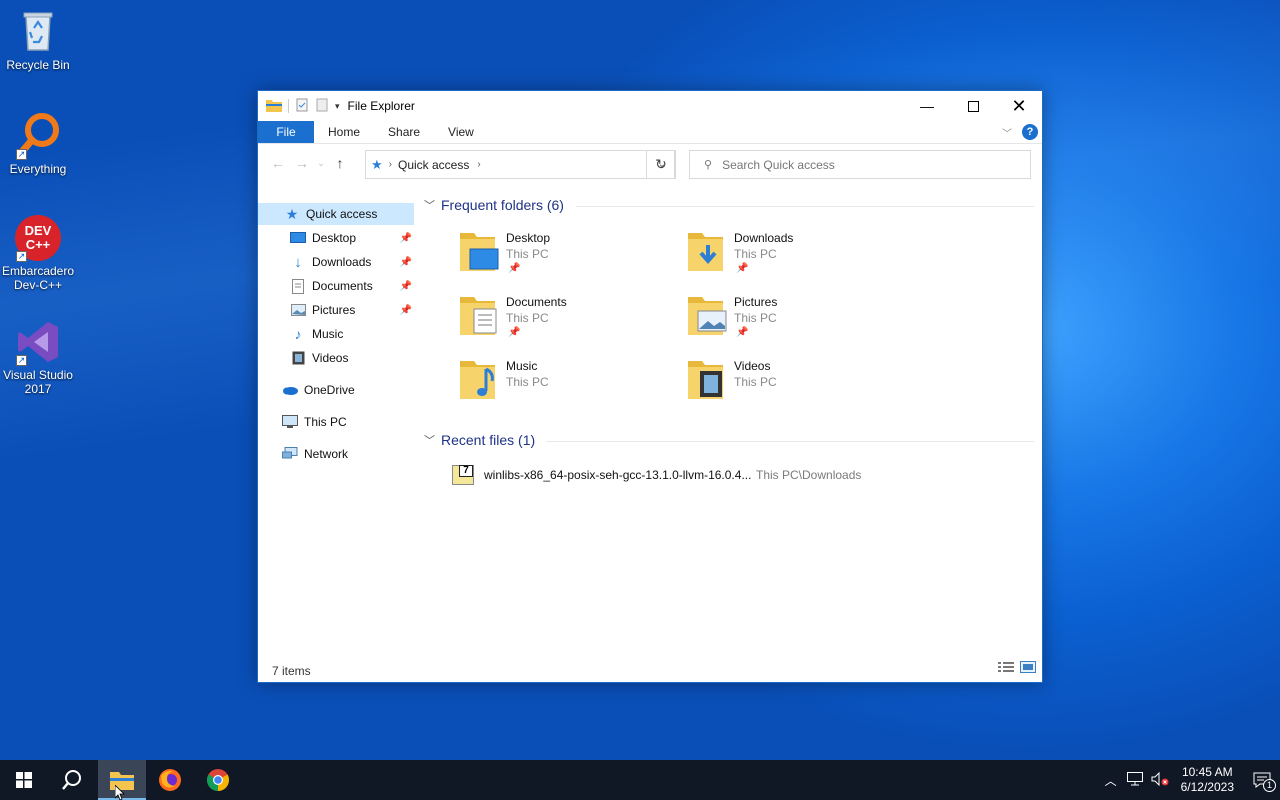 The width and height of the screenshot is (1280, 800). What do you see at coordinates (348, 454) in the screenshot?
I see `nav-item-network: Network` at bounding box center [348, 454].